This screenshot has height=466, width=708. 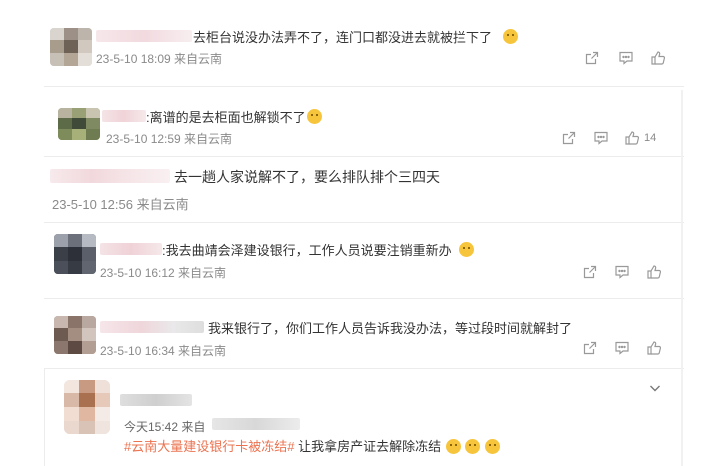 What do you see at coordinates (159, 59) in the screenshot?
I see `comment-meta: 23-5-10 18:09 来自云南` at bounding box center [159, 59].